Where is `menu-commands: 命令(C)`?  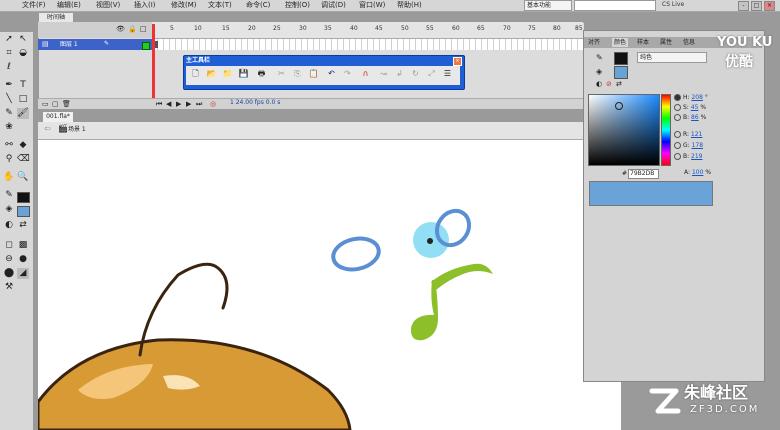
menu-commands: 命令(C) is located at coordinates (258, 5).